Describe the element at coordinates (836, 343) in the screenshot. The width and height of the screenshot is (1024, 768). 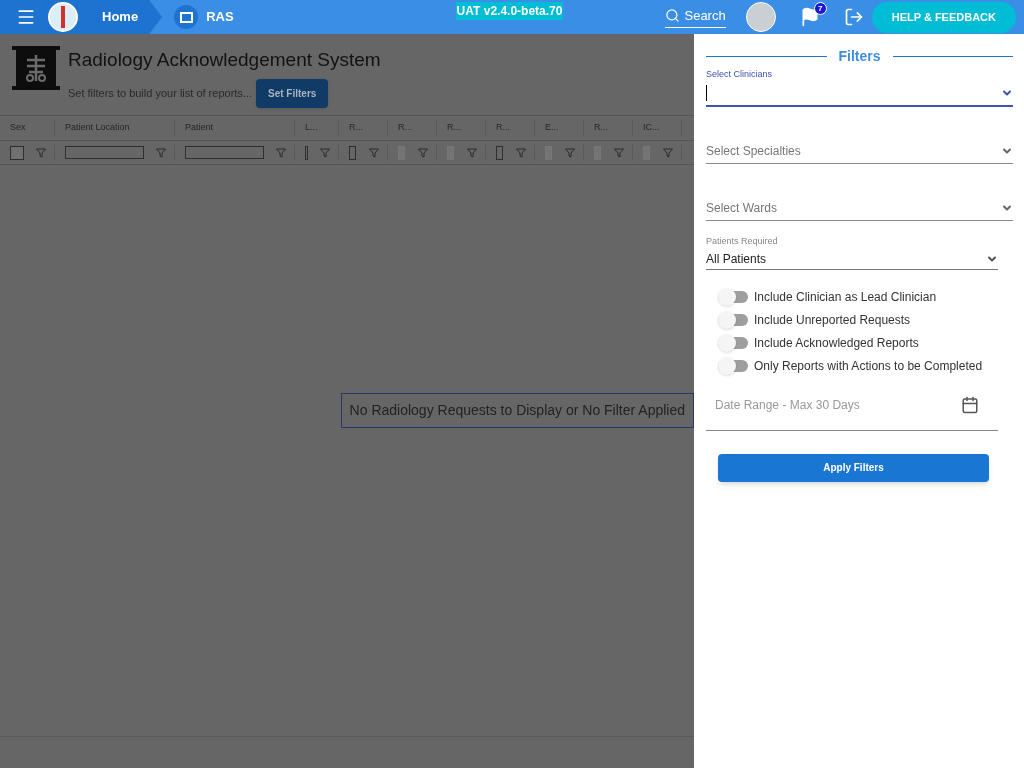
I see `toggle-label: Include Acknowledged Reports` at that location.